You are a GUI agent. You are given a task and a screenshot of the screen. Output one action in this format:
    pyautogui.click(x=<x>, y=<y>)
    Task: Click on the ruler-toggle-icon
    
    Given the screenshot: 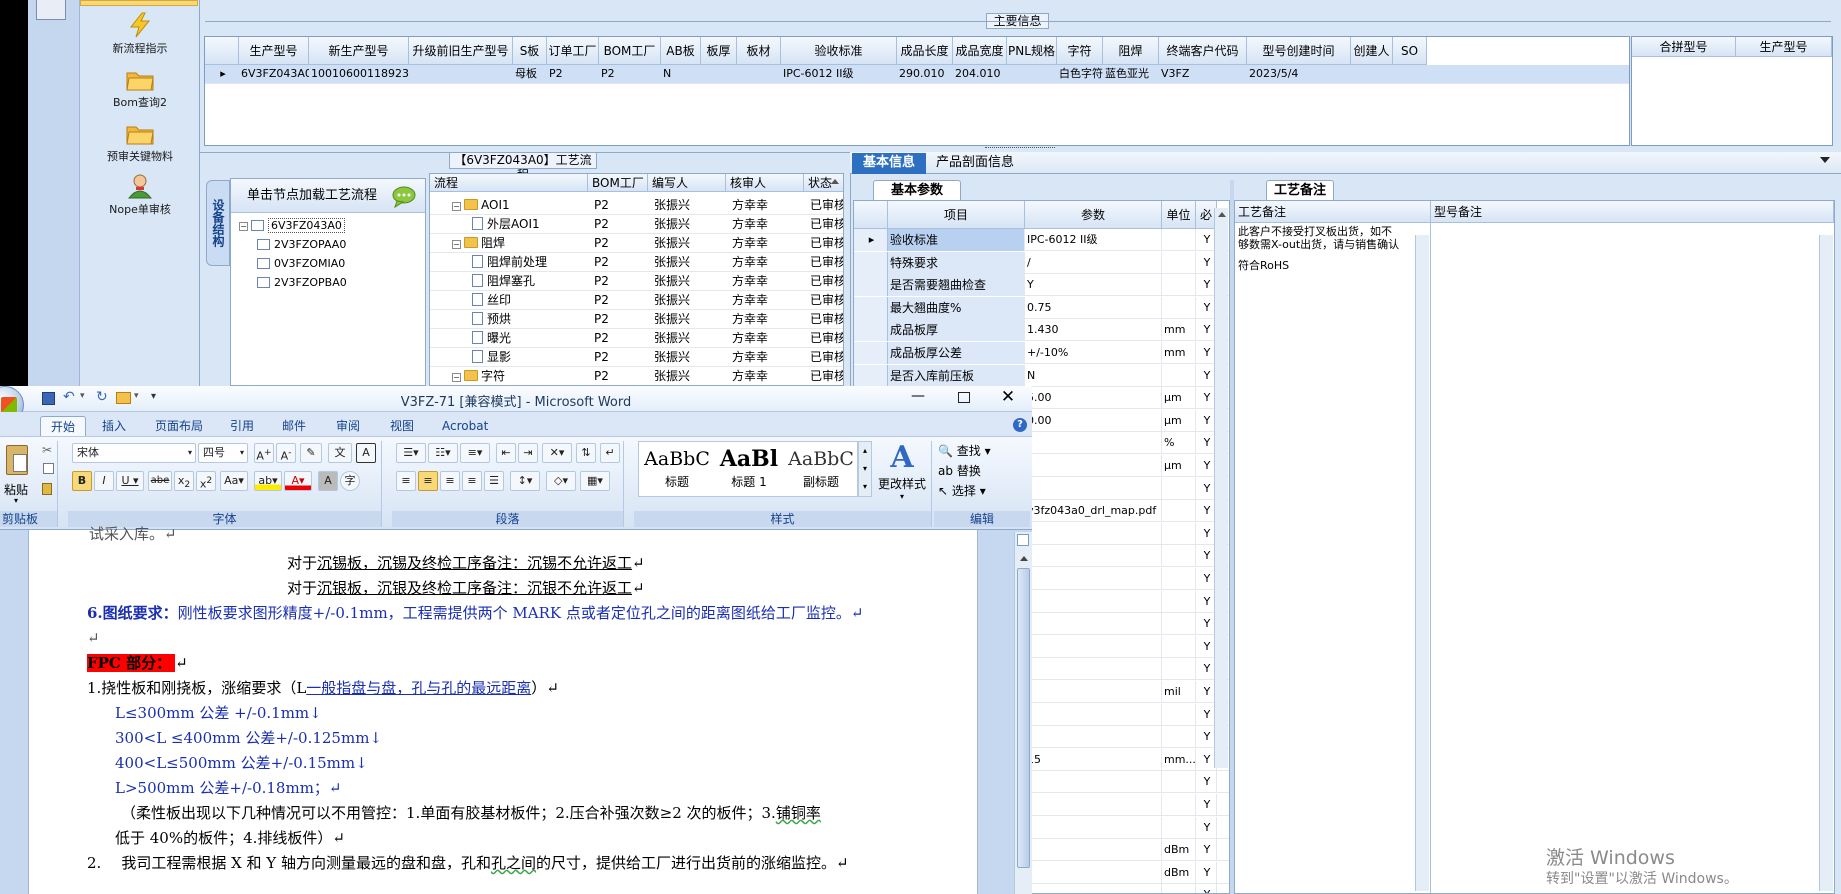 What is the action you would take?
    pyautogui.click(x=1023, y=540)
    